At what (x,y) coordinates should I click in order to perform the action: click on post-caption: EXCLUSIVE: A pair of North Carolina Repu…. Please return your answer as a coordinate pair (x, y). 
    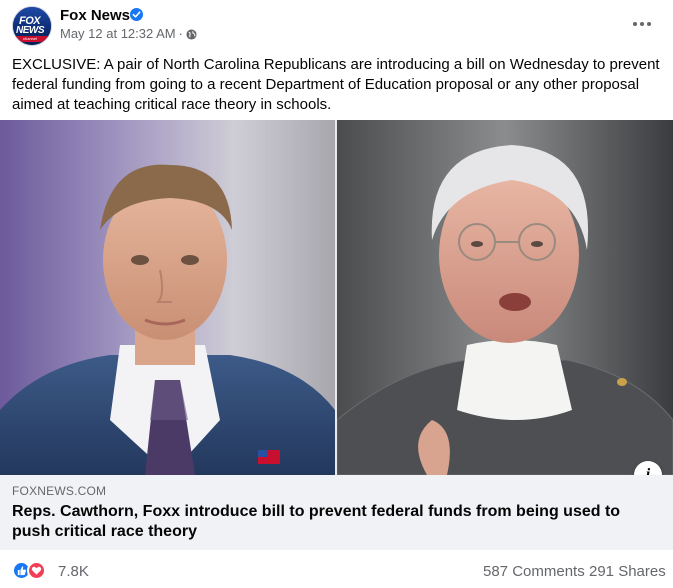
    Looking at the image, I should click on (336, 84).